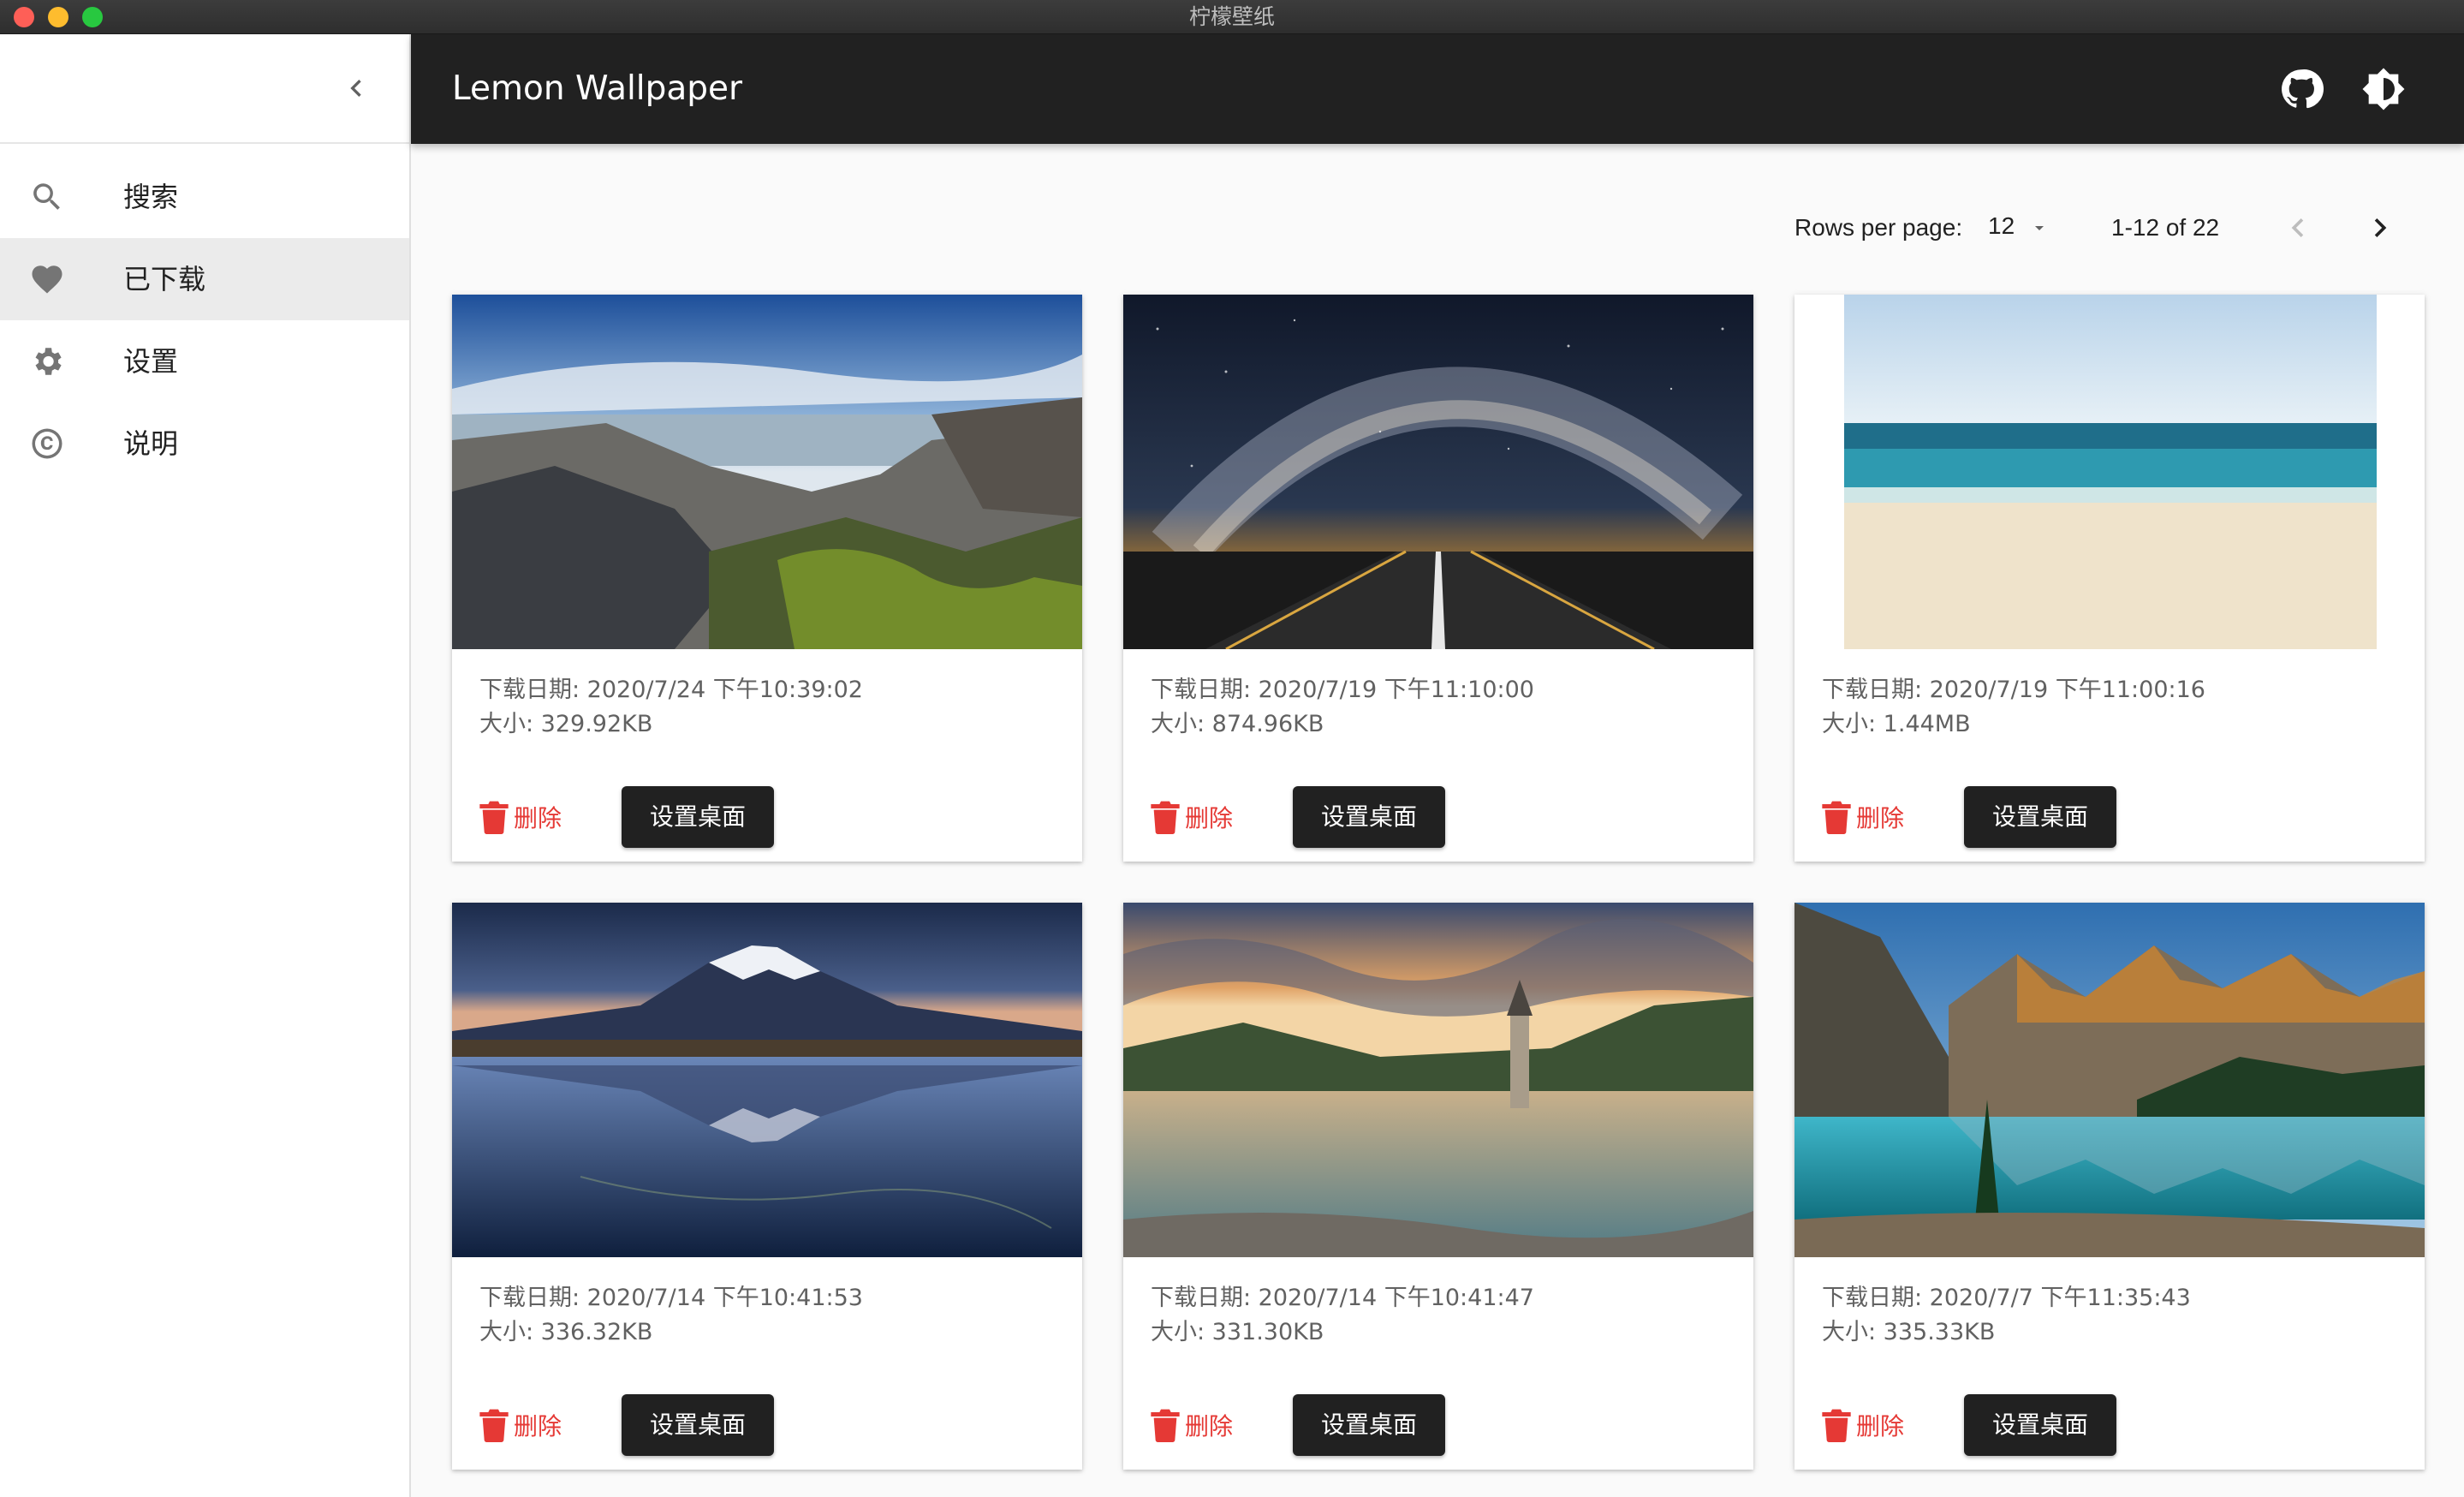 Image resolution: width=2464 pixels, height=1497 pixels. What do you see at coordinates (1342, 1315) in the screenshot?
I see `card-info: 下载日期: 2020/7/14 下午10:41:47 大小: 331.30KB` at bounding box center [1342, 1315].